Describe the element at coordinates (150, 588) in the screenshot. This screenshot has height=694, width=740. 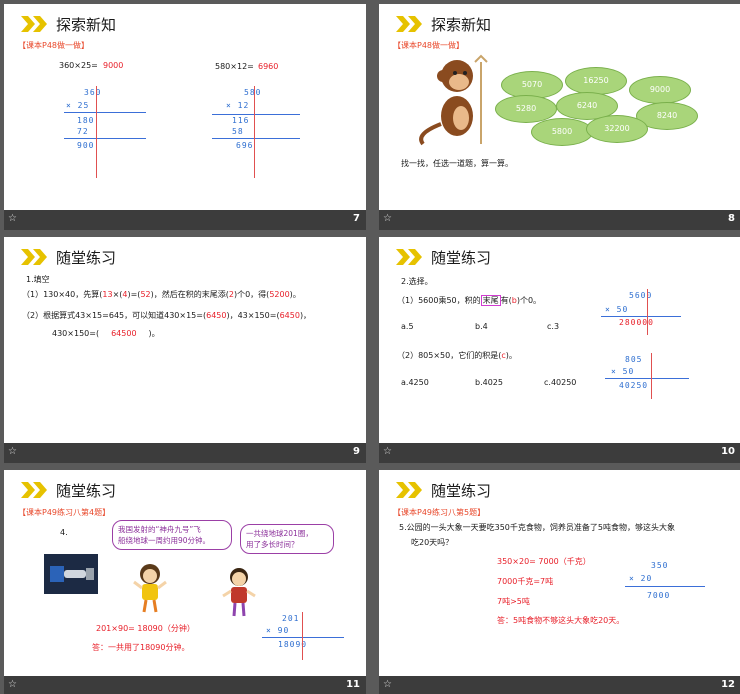
I see `girl-illustration` at that location.